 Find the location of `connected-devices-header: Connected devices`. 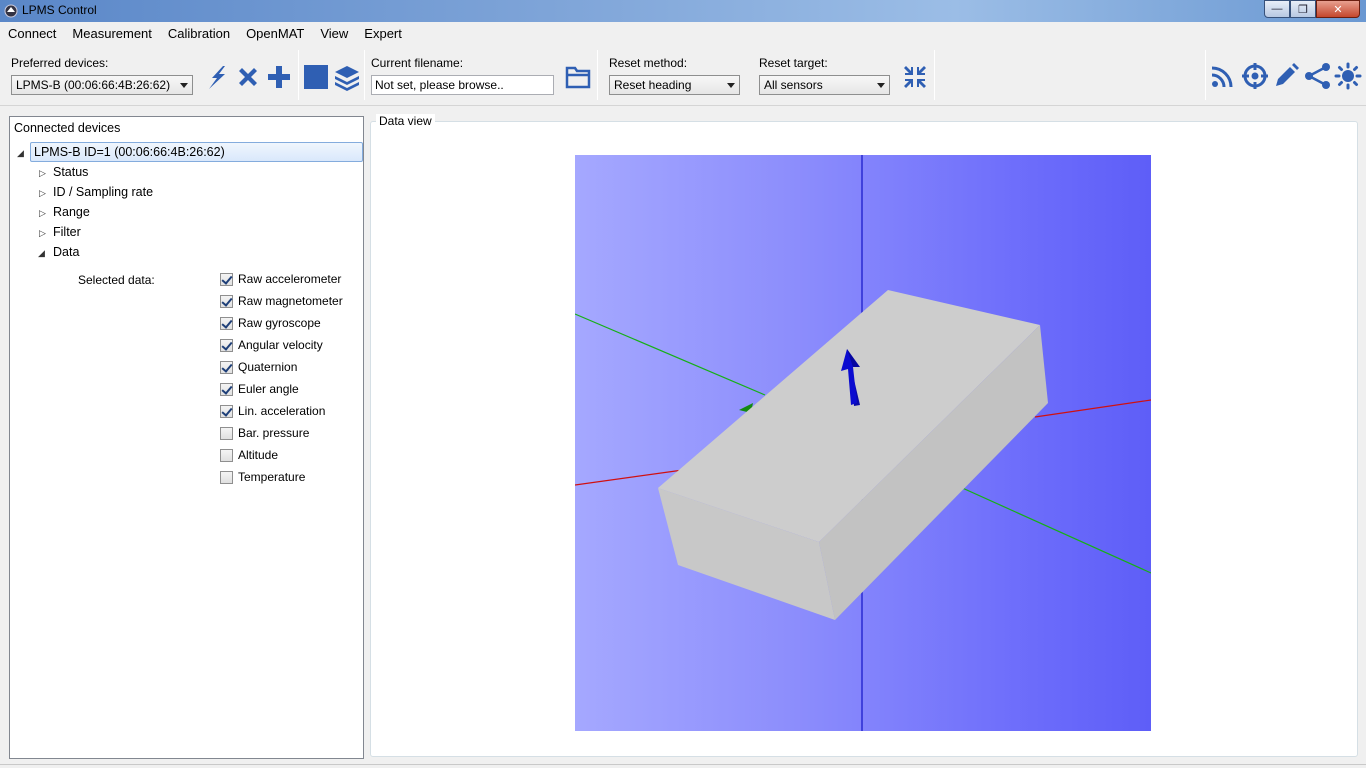

connected-devices-header: Connected devices is located at coordinates (67, 128).